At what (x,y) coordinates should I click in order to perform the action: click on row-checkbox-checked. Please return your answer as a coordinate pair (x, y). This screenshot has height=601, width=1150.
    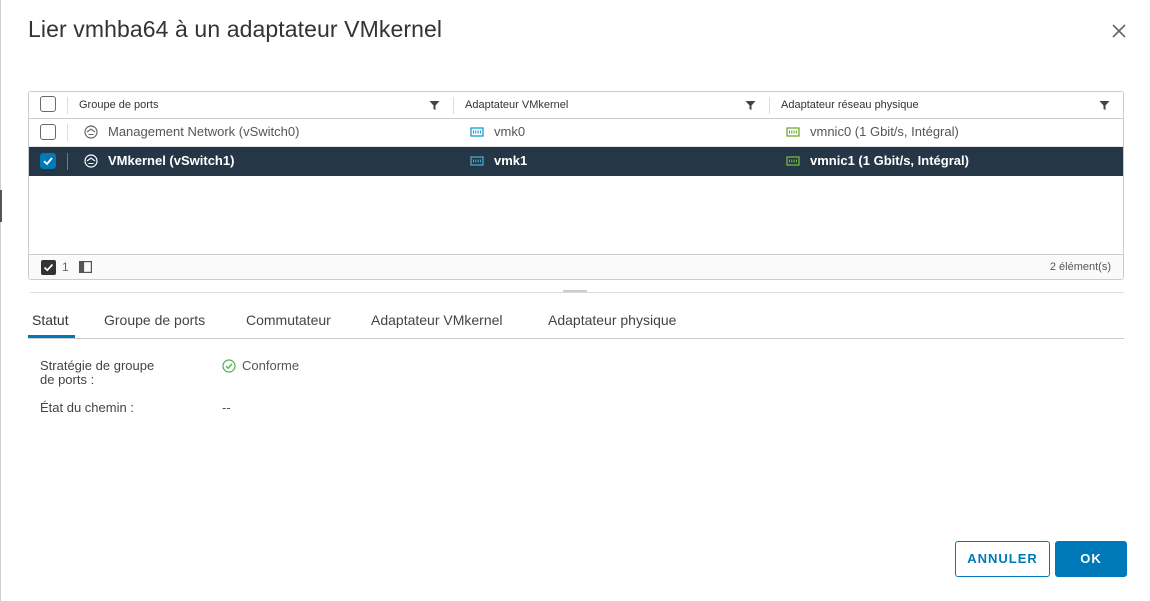
    Looking at the image, I should click on (48, 161).